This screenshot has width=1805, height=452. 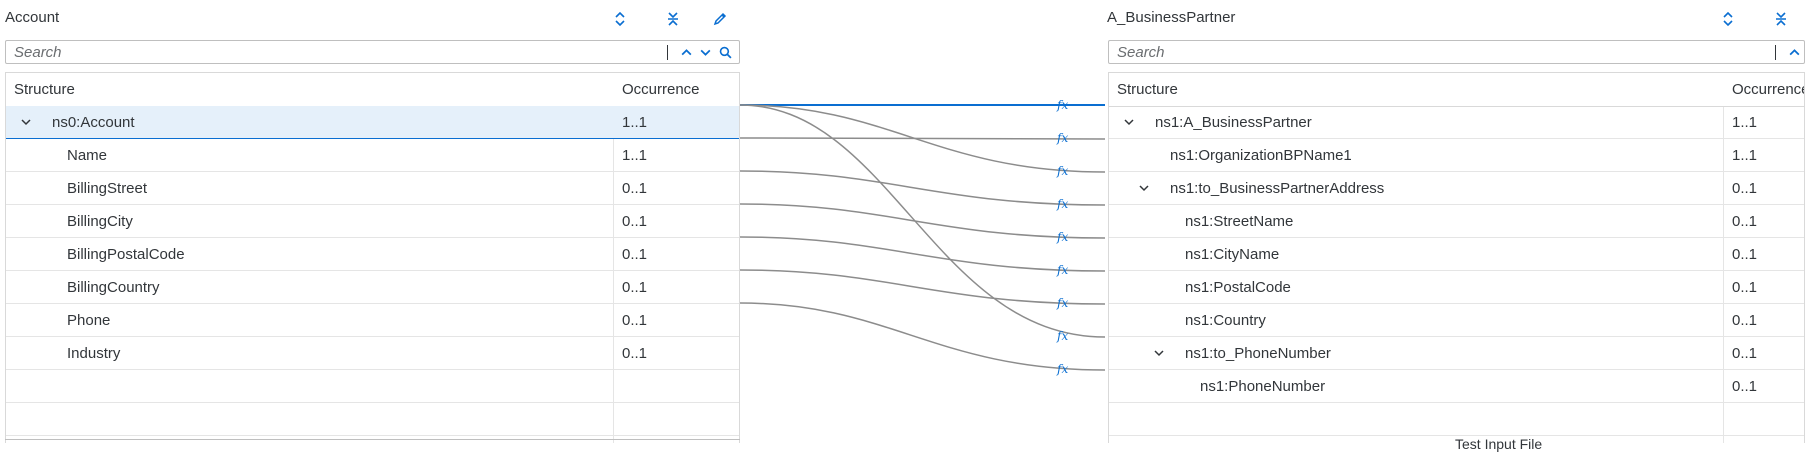 I want to click on table-row: BillingCity 0..1, so click(x=372, y=221).